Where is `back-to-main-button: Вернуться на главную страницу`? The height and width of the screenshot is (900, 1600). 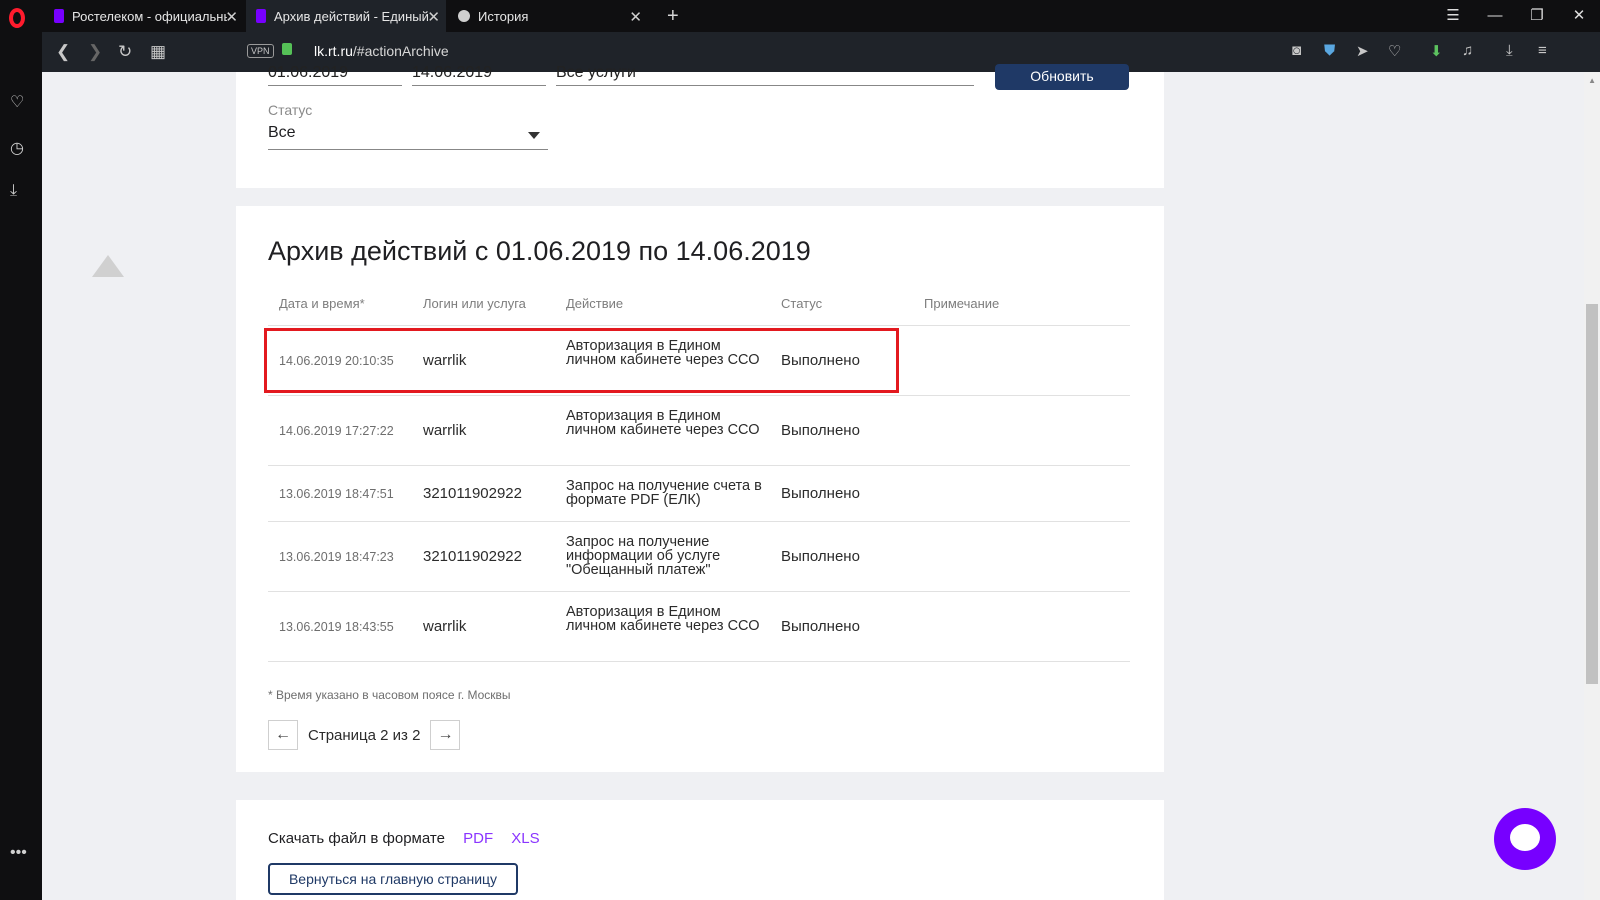 back-to-main-button: Вернуться на главную страницу is located at coordinates (393, 879).